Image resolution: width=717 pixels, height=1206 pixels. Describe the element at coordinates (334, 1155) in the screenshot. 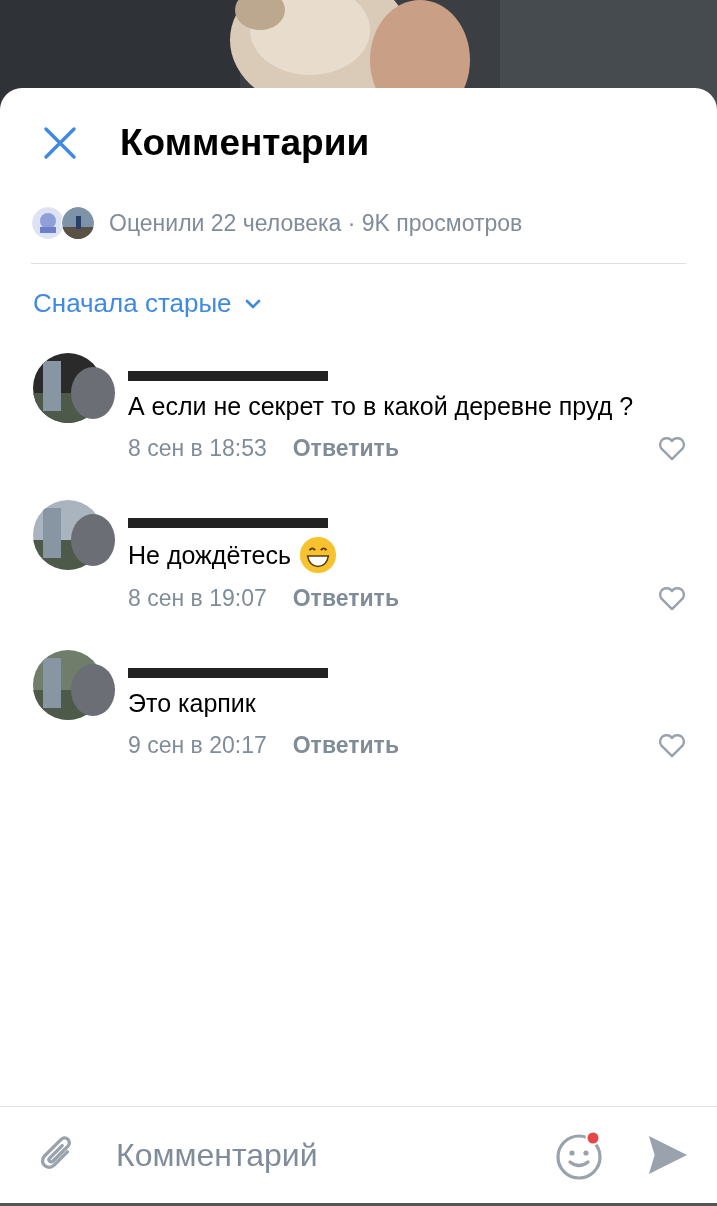

I see `comment-input: Комментарий` at that location.